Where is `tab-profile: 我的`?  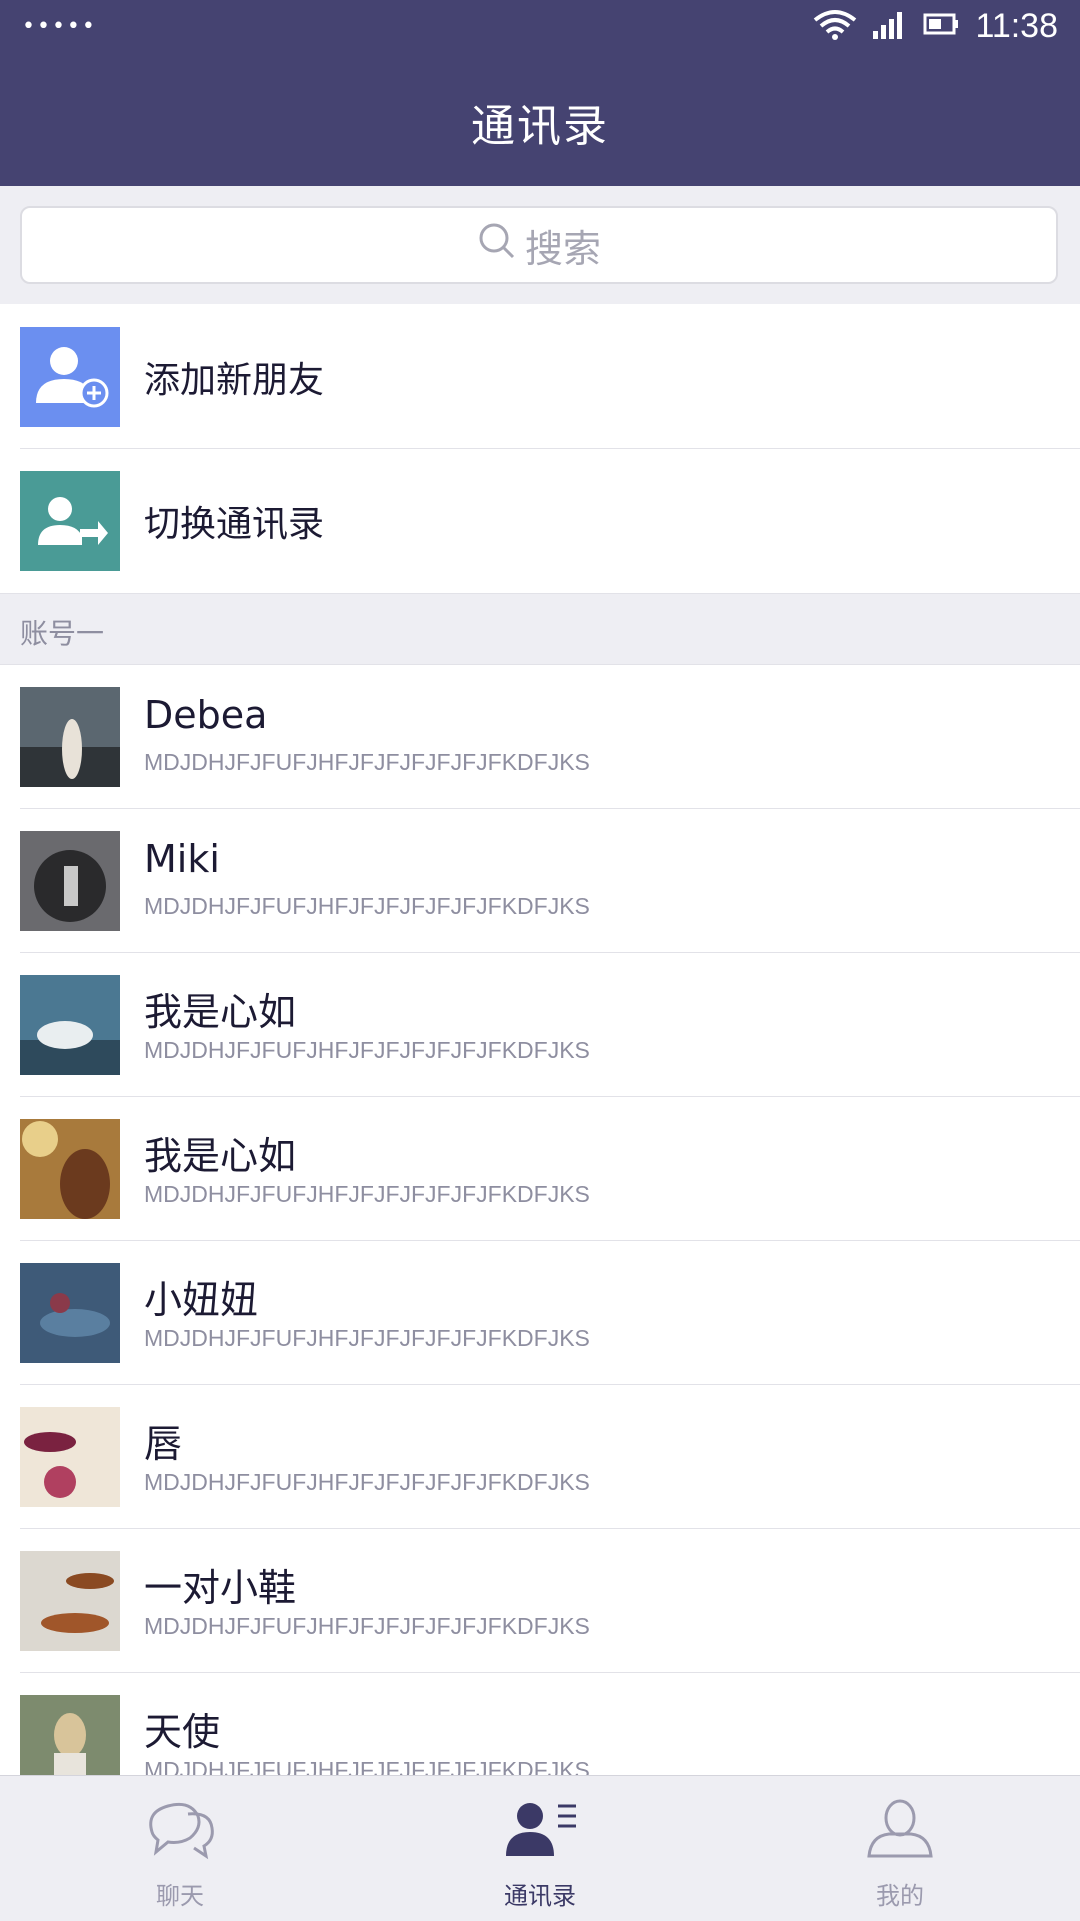 tab-profile: 我的 is located at coordinates (900, 1848).